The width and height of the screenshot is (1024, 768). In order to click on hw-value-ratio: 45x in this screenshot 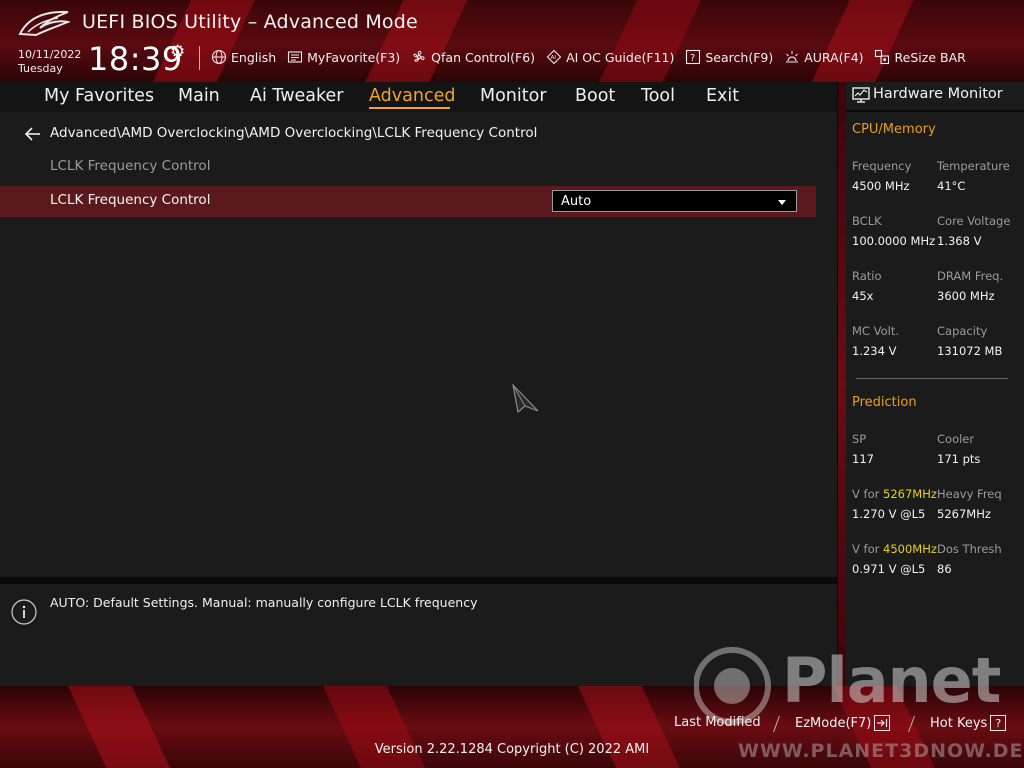, I will do `click(863, 296)`.